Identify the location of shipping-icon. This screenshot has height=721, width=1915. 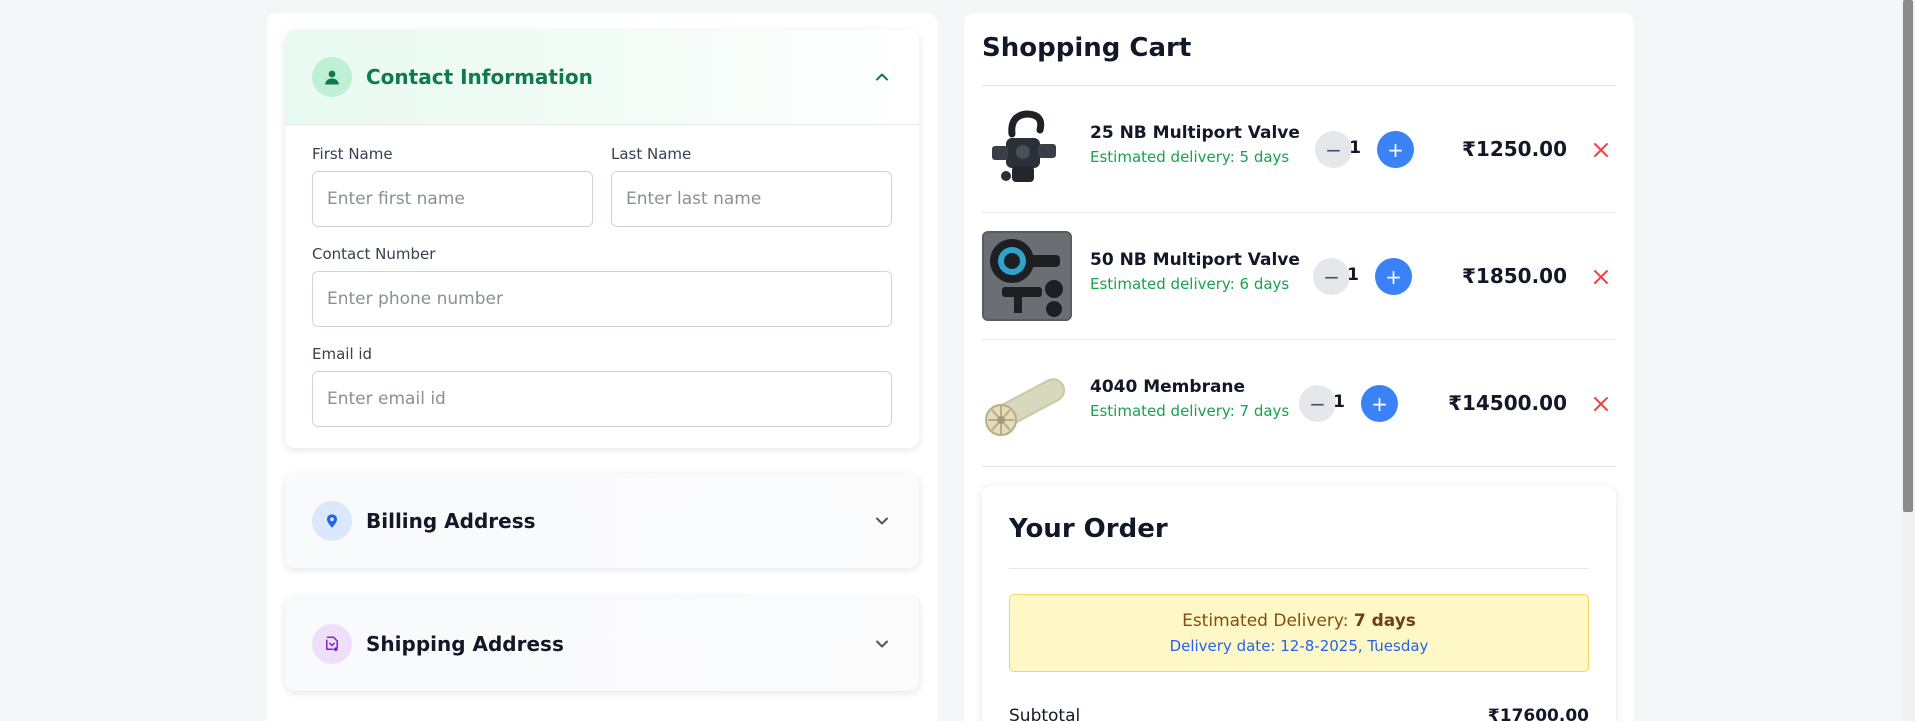
(332, 643).